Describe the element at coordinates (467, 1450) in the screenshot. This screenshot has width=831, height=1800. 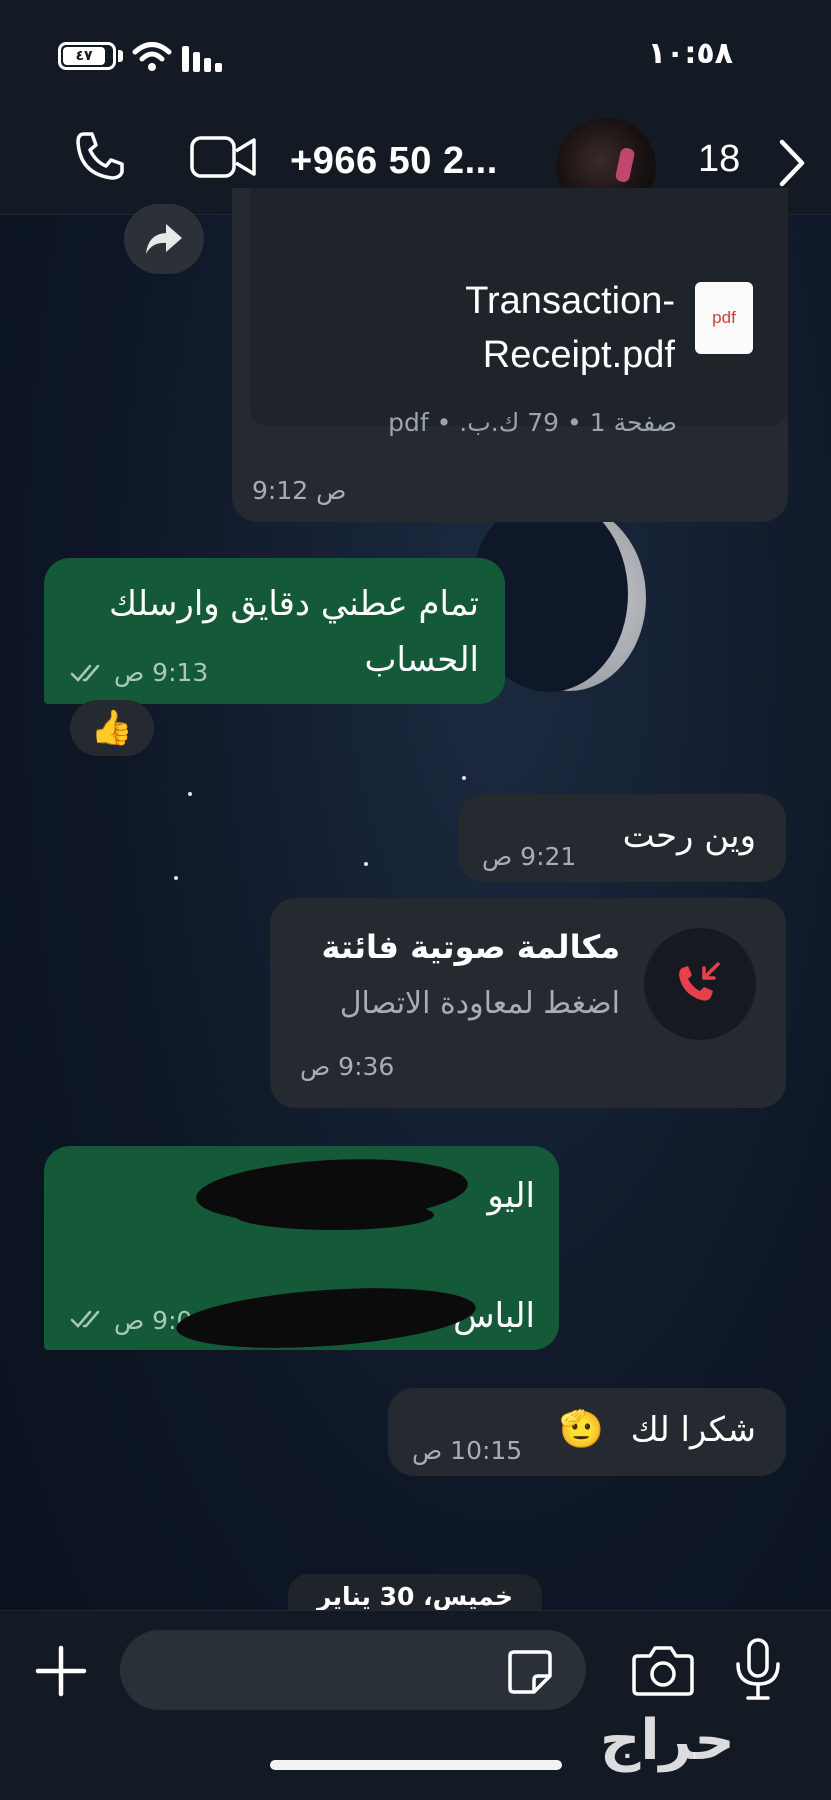
I see `message-time: 10:15 ص` at that location.